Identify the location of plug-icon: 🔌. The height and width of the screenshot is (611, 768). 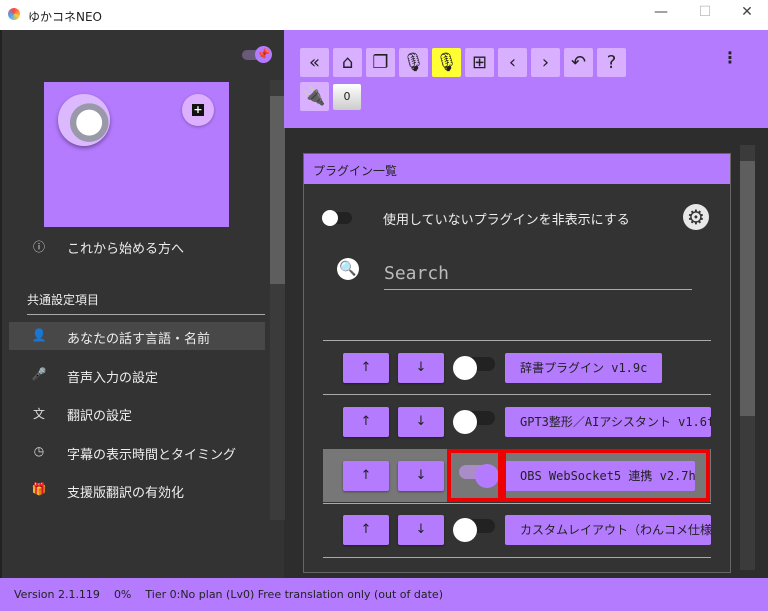
(314, 96).